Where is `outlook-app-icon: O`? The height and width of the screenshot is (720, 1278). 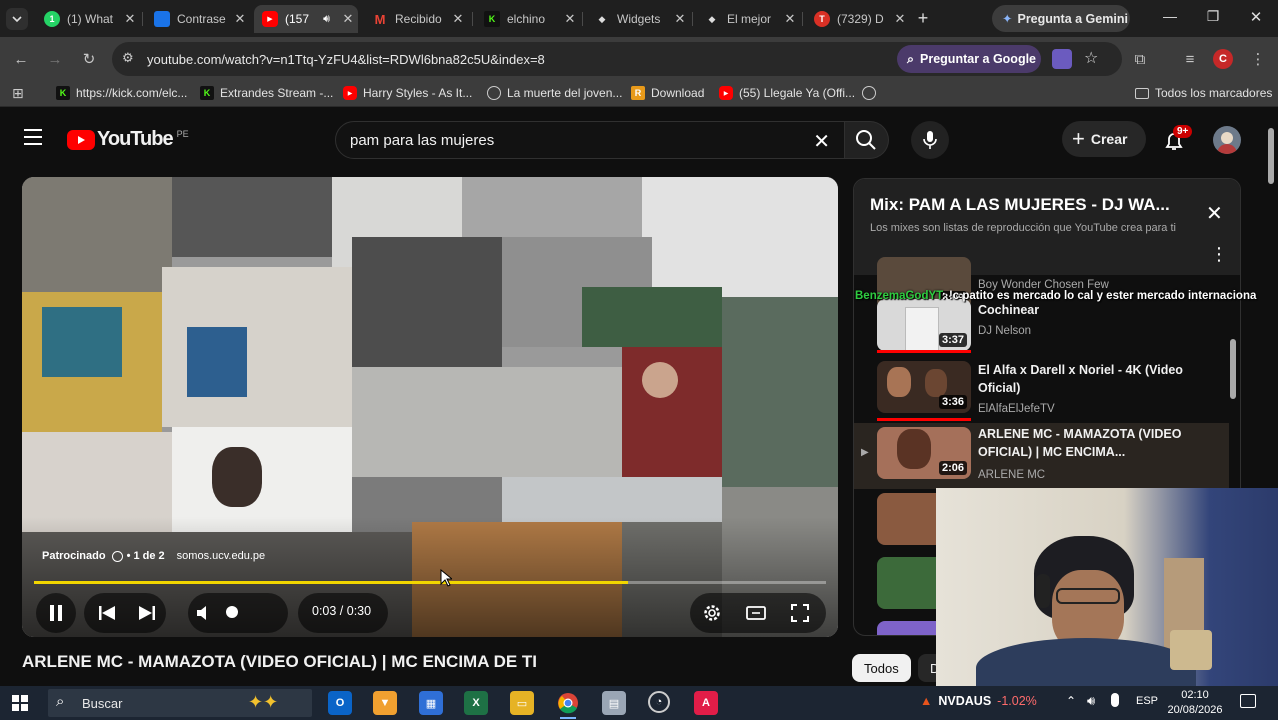 outlook-app-icon: O is located at coordinates (340, 703).